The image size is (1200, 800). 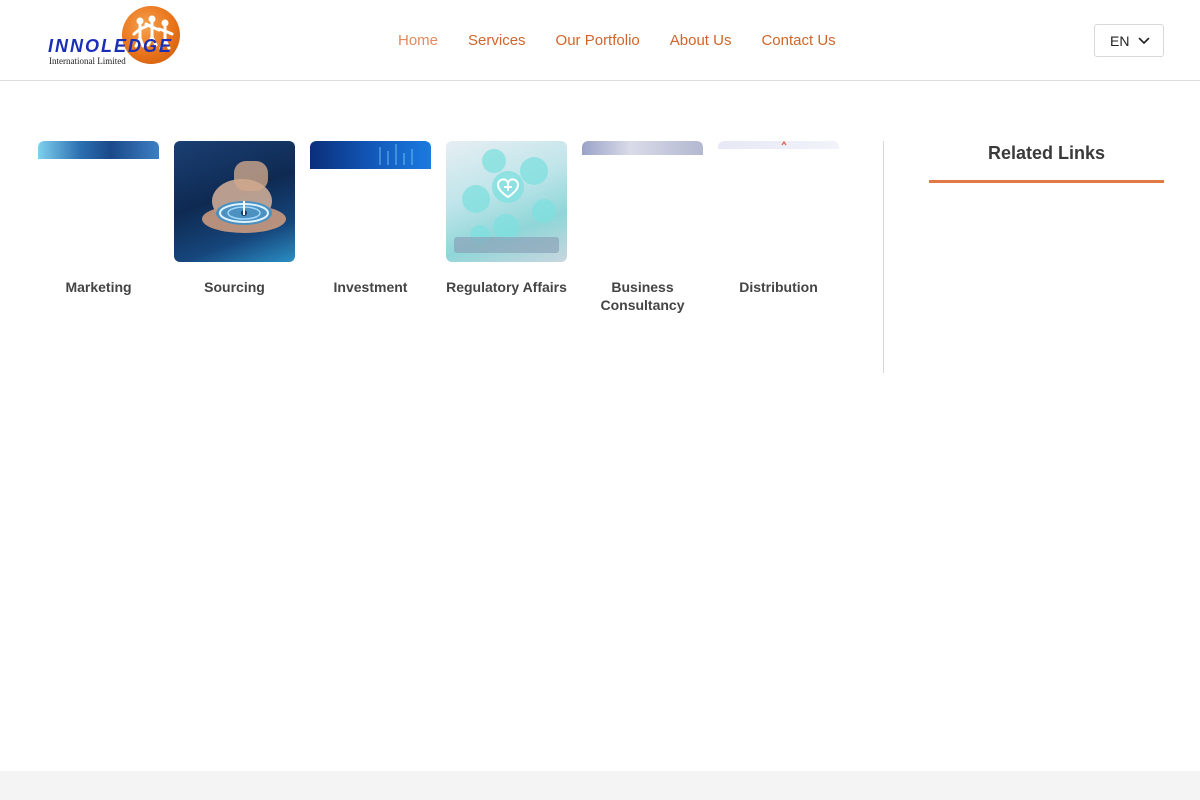 I want to click on medical-icons-illustration, so click(x=506, y=201).